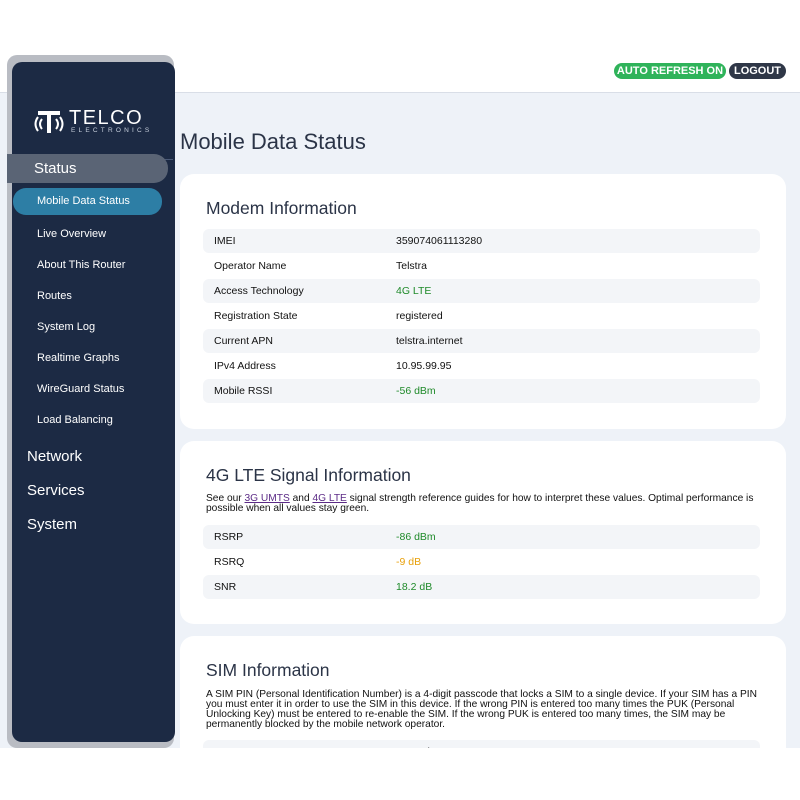 The image size is (800, 800). What do you see at coordinates (71, 234) in the screenshot?
I see `sidebar-item-live-overview: Live Overview` at bounding box center [71, 234].